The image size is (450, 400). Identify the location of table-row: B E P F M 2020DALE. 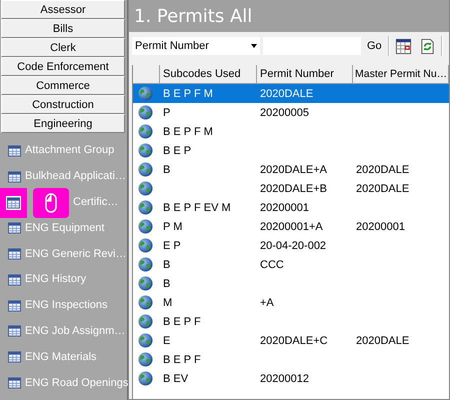
(291, 93).